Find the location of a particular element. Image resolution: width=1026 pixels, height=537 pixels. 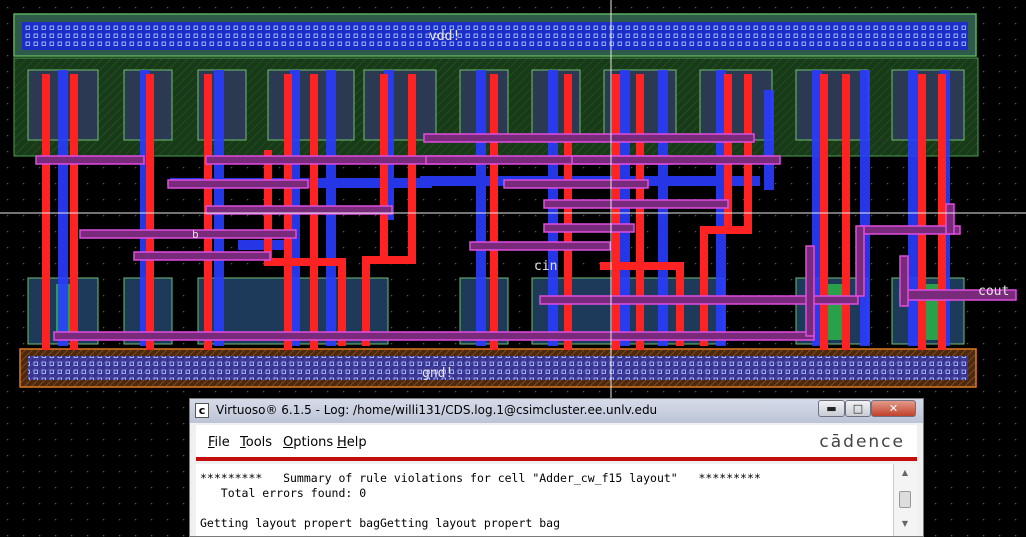

maximize-button: □ is located at coordinates (858, 408).